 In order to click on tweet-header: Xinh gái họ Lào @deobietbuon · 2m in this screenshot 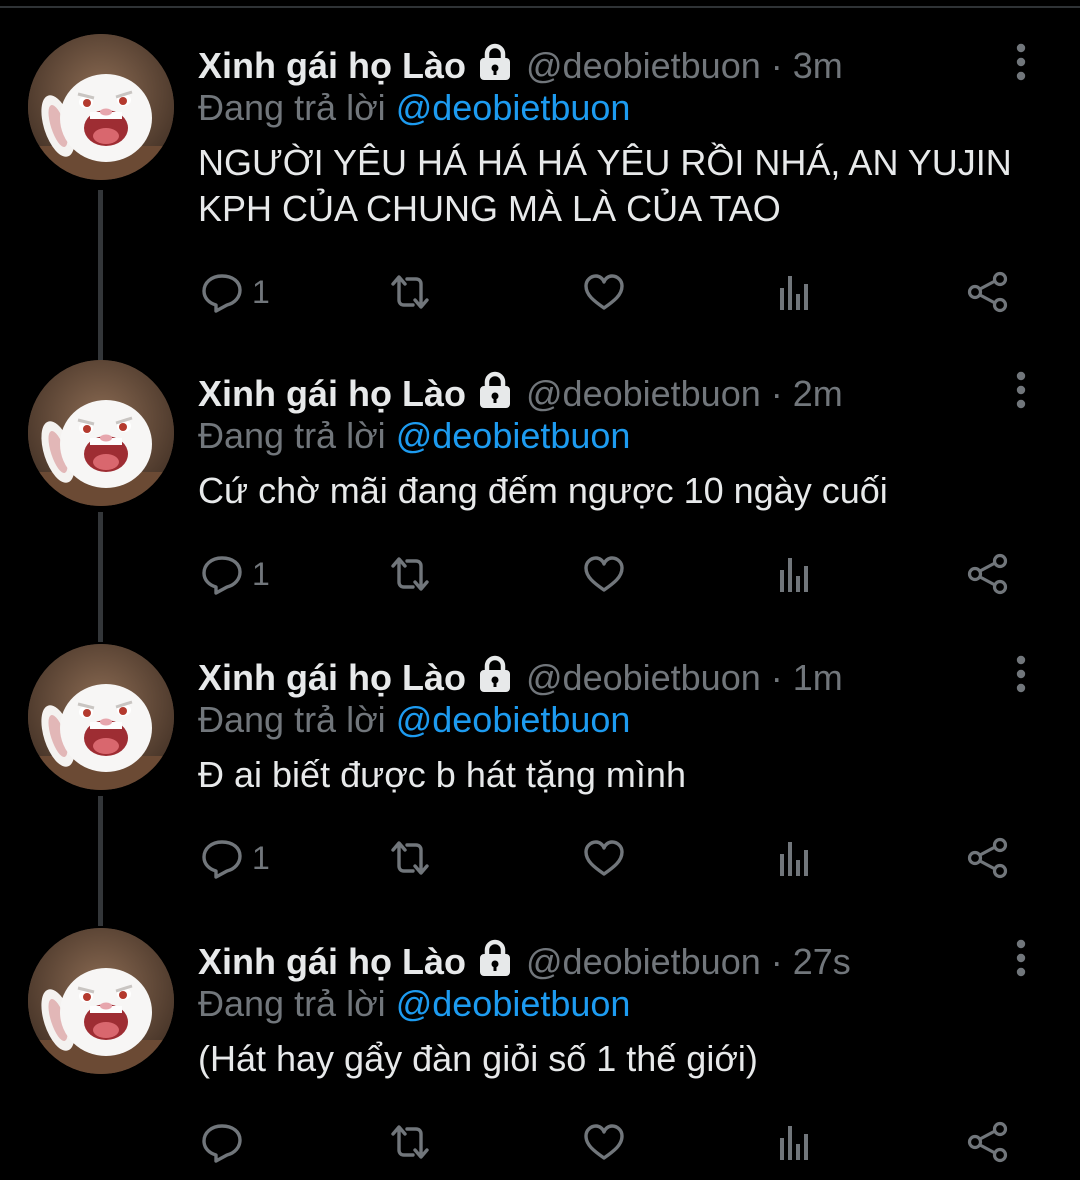, I will do `click(520, 391)`.